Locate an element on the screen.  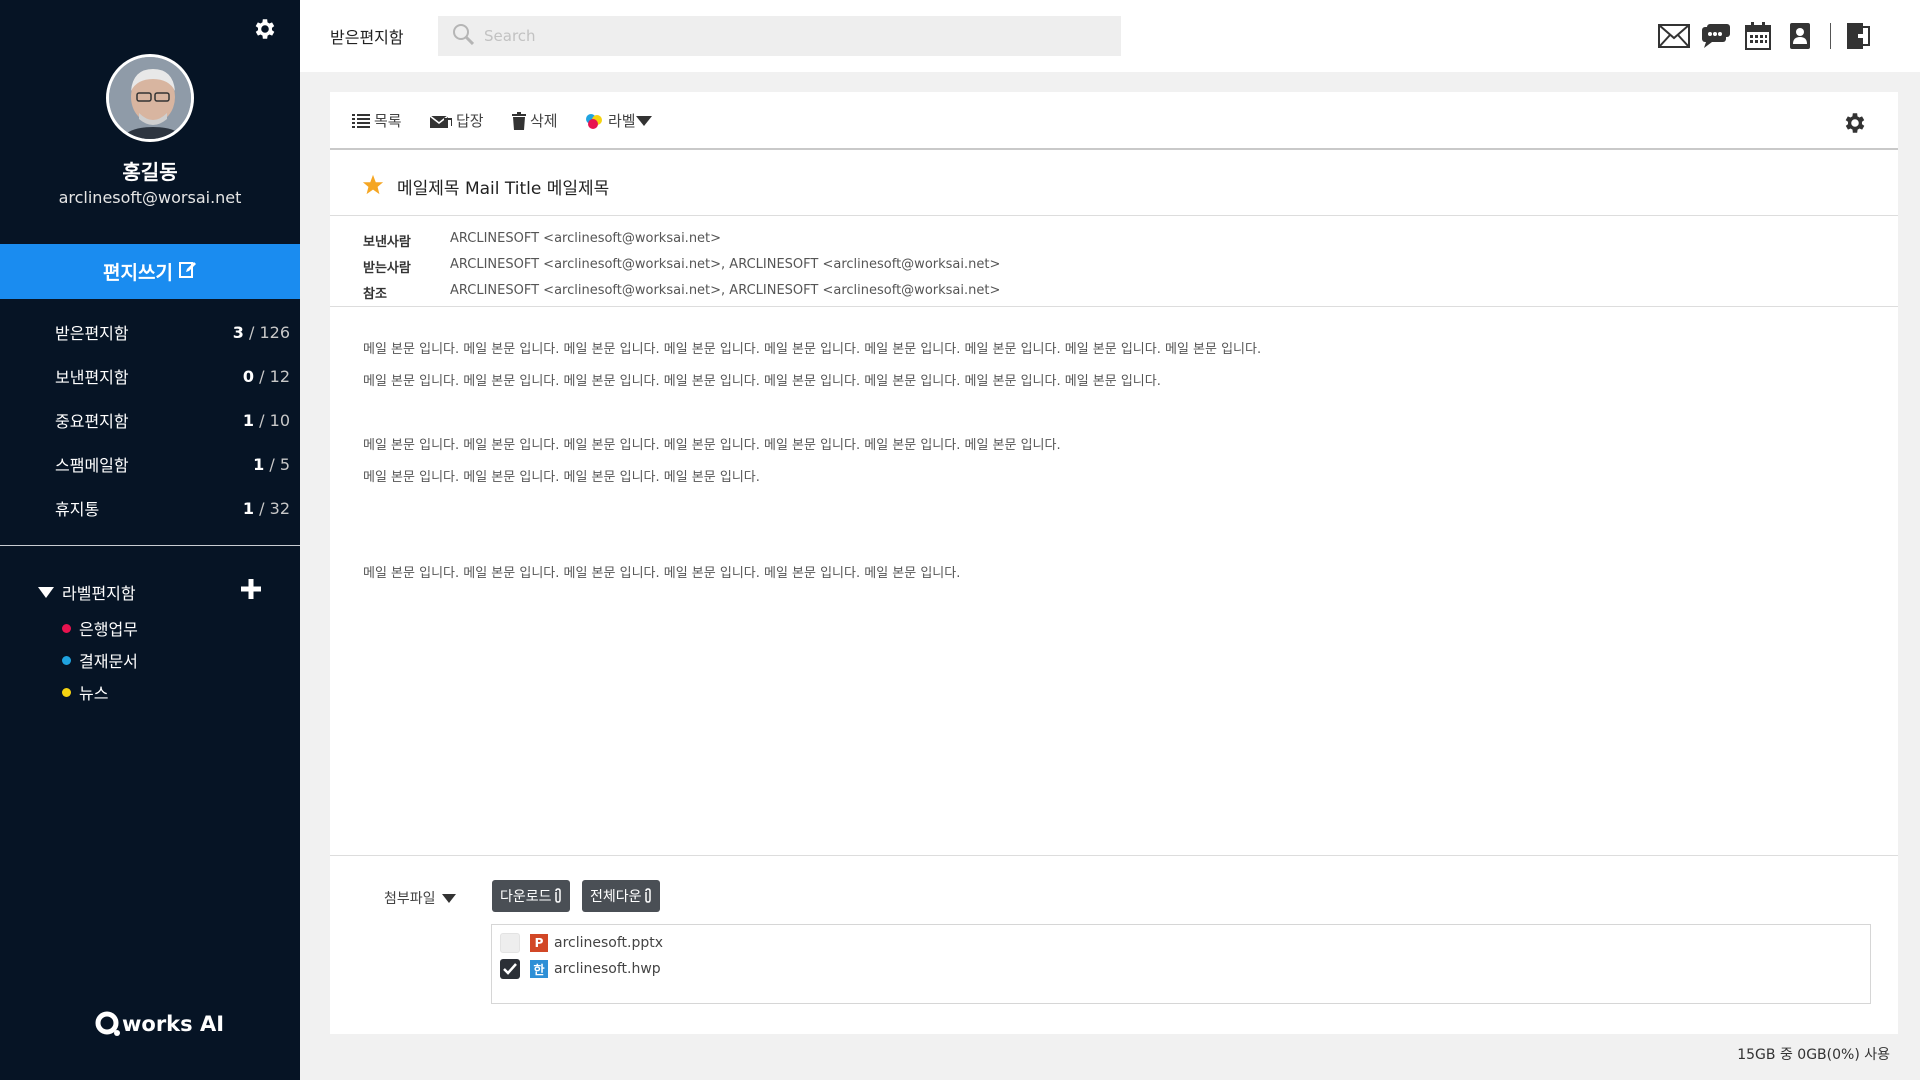
calendar-icon is located at coordinates (1758, 36).